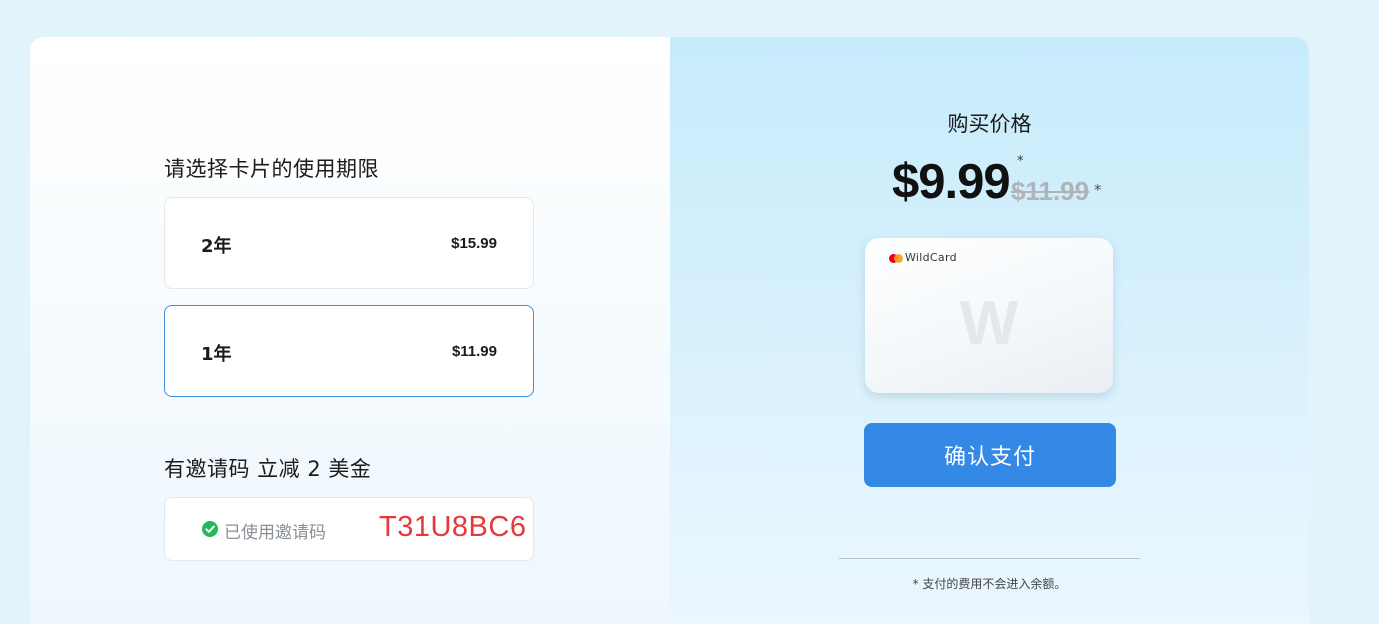 This screenshot has height=624, width=1379. I want to click on invite-status-text: 已使用邀请码, so click(275, 533).